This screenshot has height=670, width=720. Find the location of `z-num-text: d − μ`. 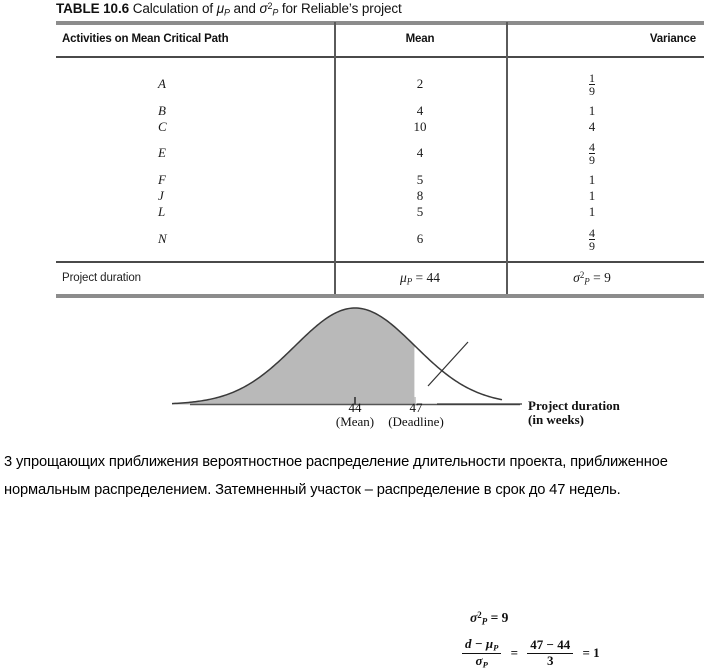

z-num-text: d − μ is located at coordinates (479, 643).